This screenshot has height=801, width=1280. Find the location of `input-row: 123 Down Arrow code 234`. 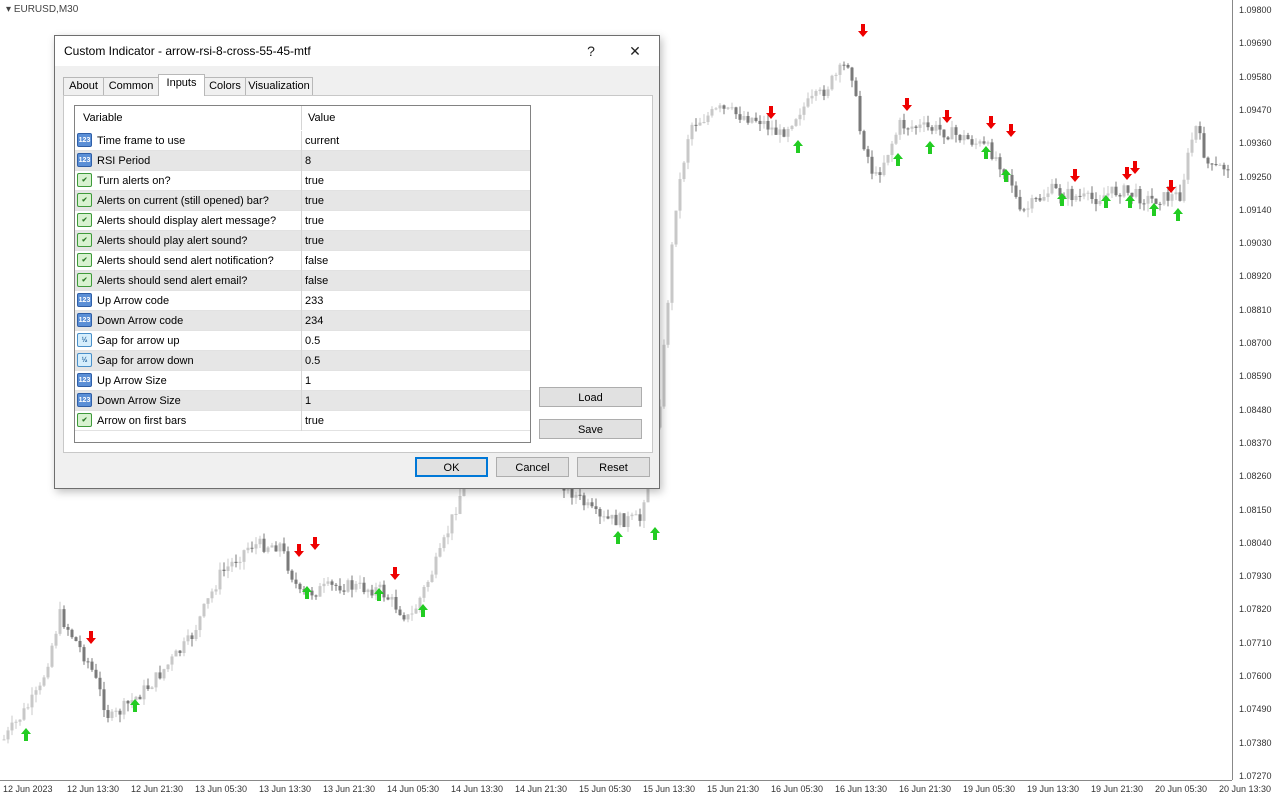

input-row: 123 Down Arrow code 234 is located at coordinates (302, 321).